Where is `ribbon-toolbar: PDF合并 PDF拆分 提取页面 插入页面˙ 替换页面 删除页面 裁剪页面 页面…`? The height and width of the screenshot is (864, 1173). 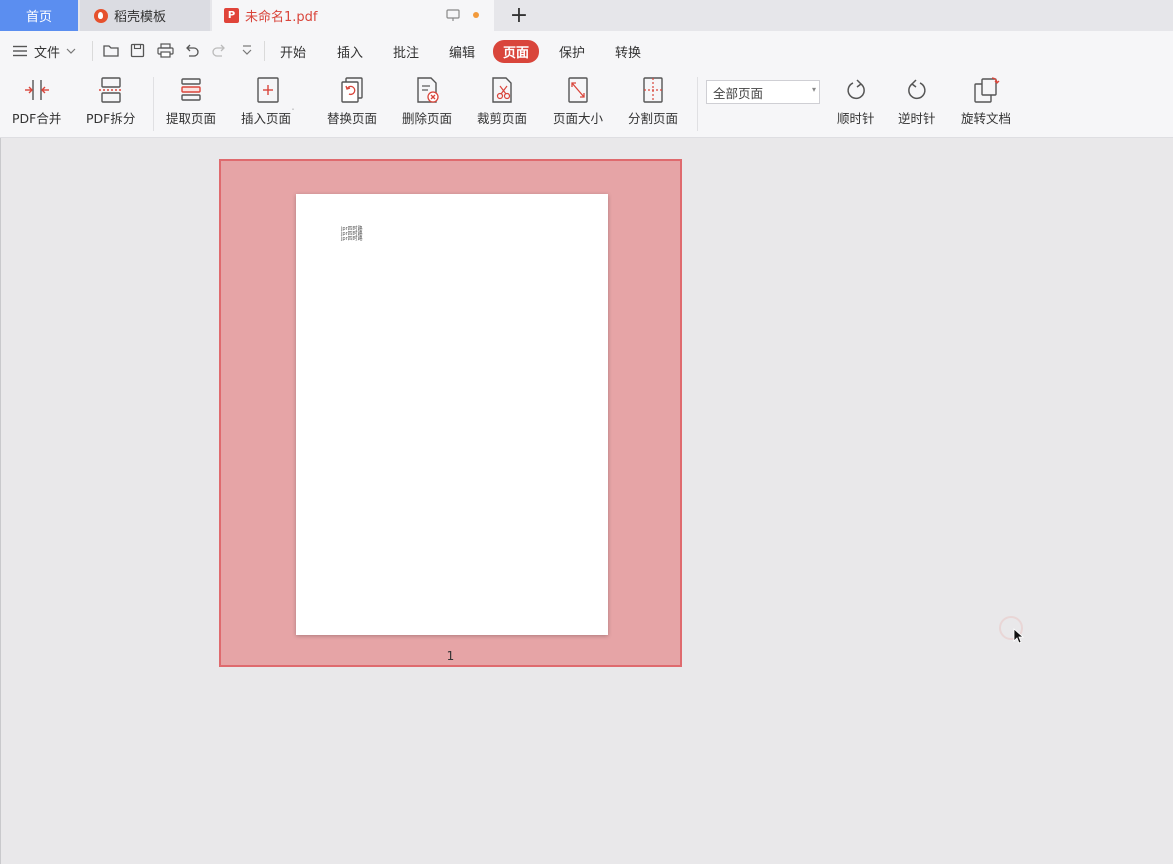 ribbon-toolbar: PDF合并 PDF拆分 提取页面 插入页面˙ 替换页面 删除页面 裁剪页面 页面… is located at coordinates (586, 104).